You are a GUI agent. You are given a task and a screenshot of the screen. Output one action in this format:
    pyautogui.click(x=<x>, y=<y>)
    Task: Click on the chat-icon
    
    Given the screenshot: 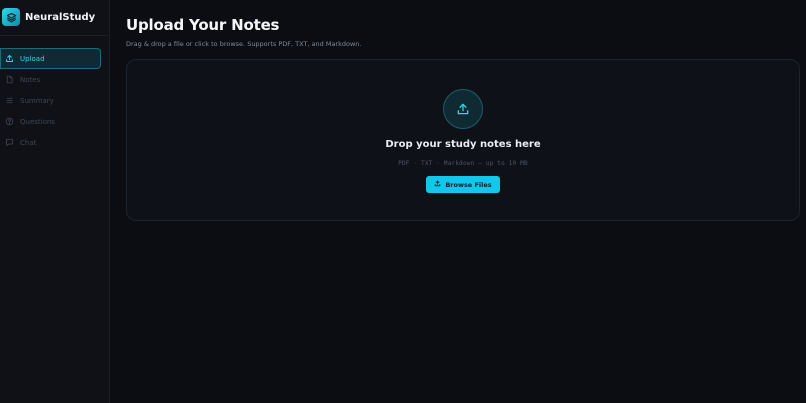 What is the action you would take?
    pyautogui.click(x=9, y=142)
    